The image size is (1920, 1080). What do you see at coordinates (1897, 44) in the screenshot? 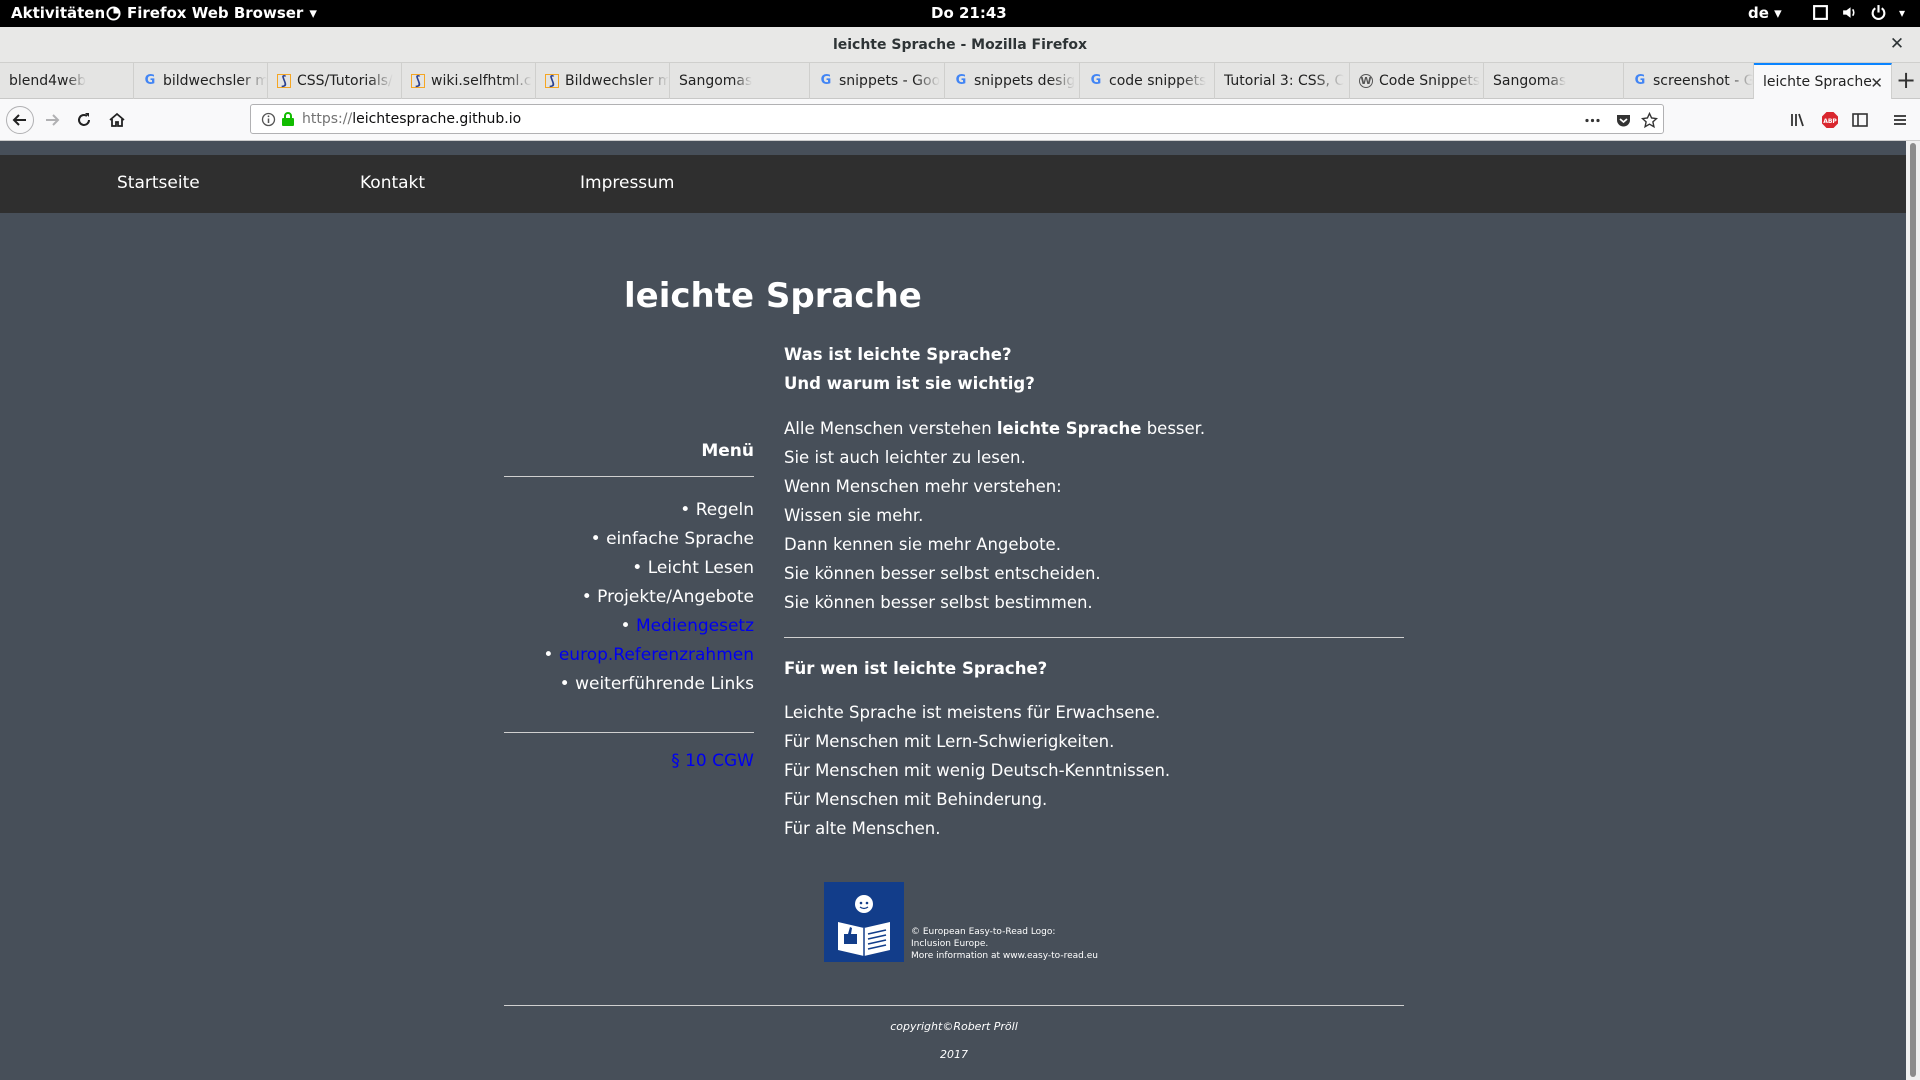
I see `window-close-button: ✕` at bounding box center [1897, 44].